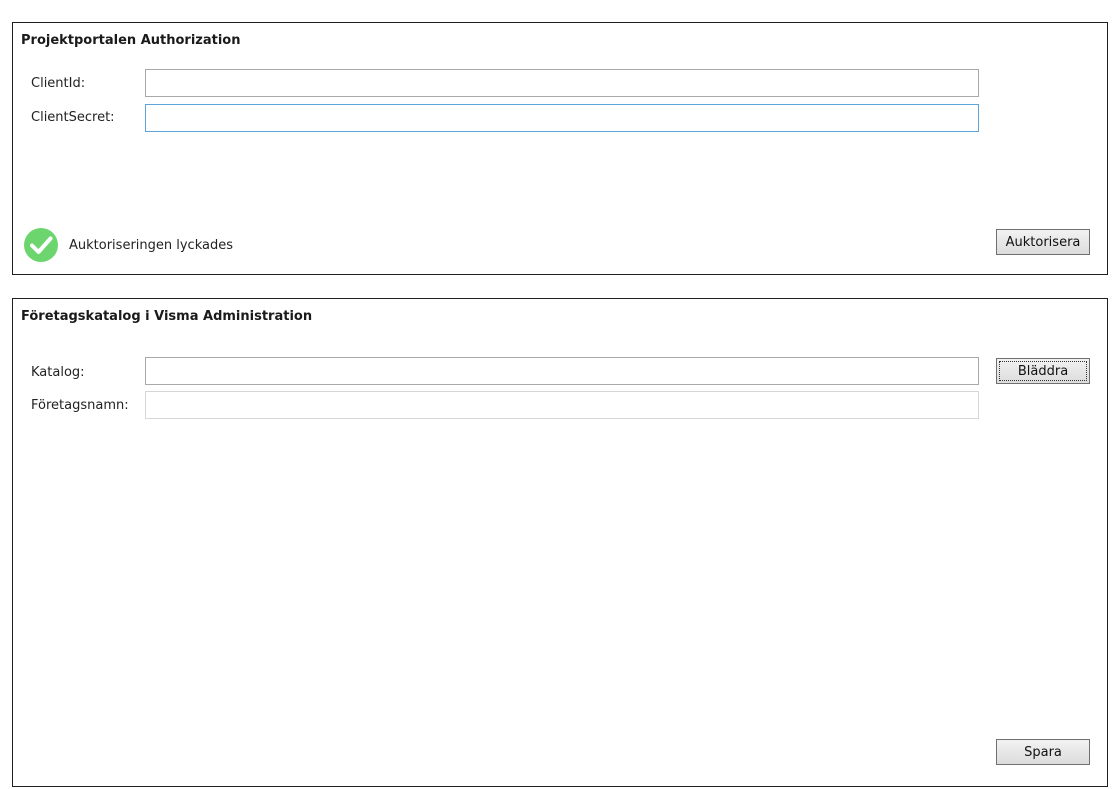  What do you see at coordinates (1043, 242) in the screenshot?
I see `authorize-button: Auktorisera` at bounding box center [1043, 242].